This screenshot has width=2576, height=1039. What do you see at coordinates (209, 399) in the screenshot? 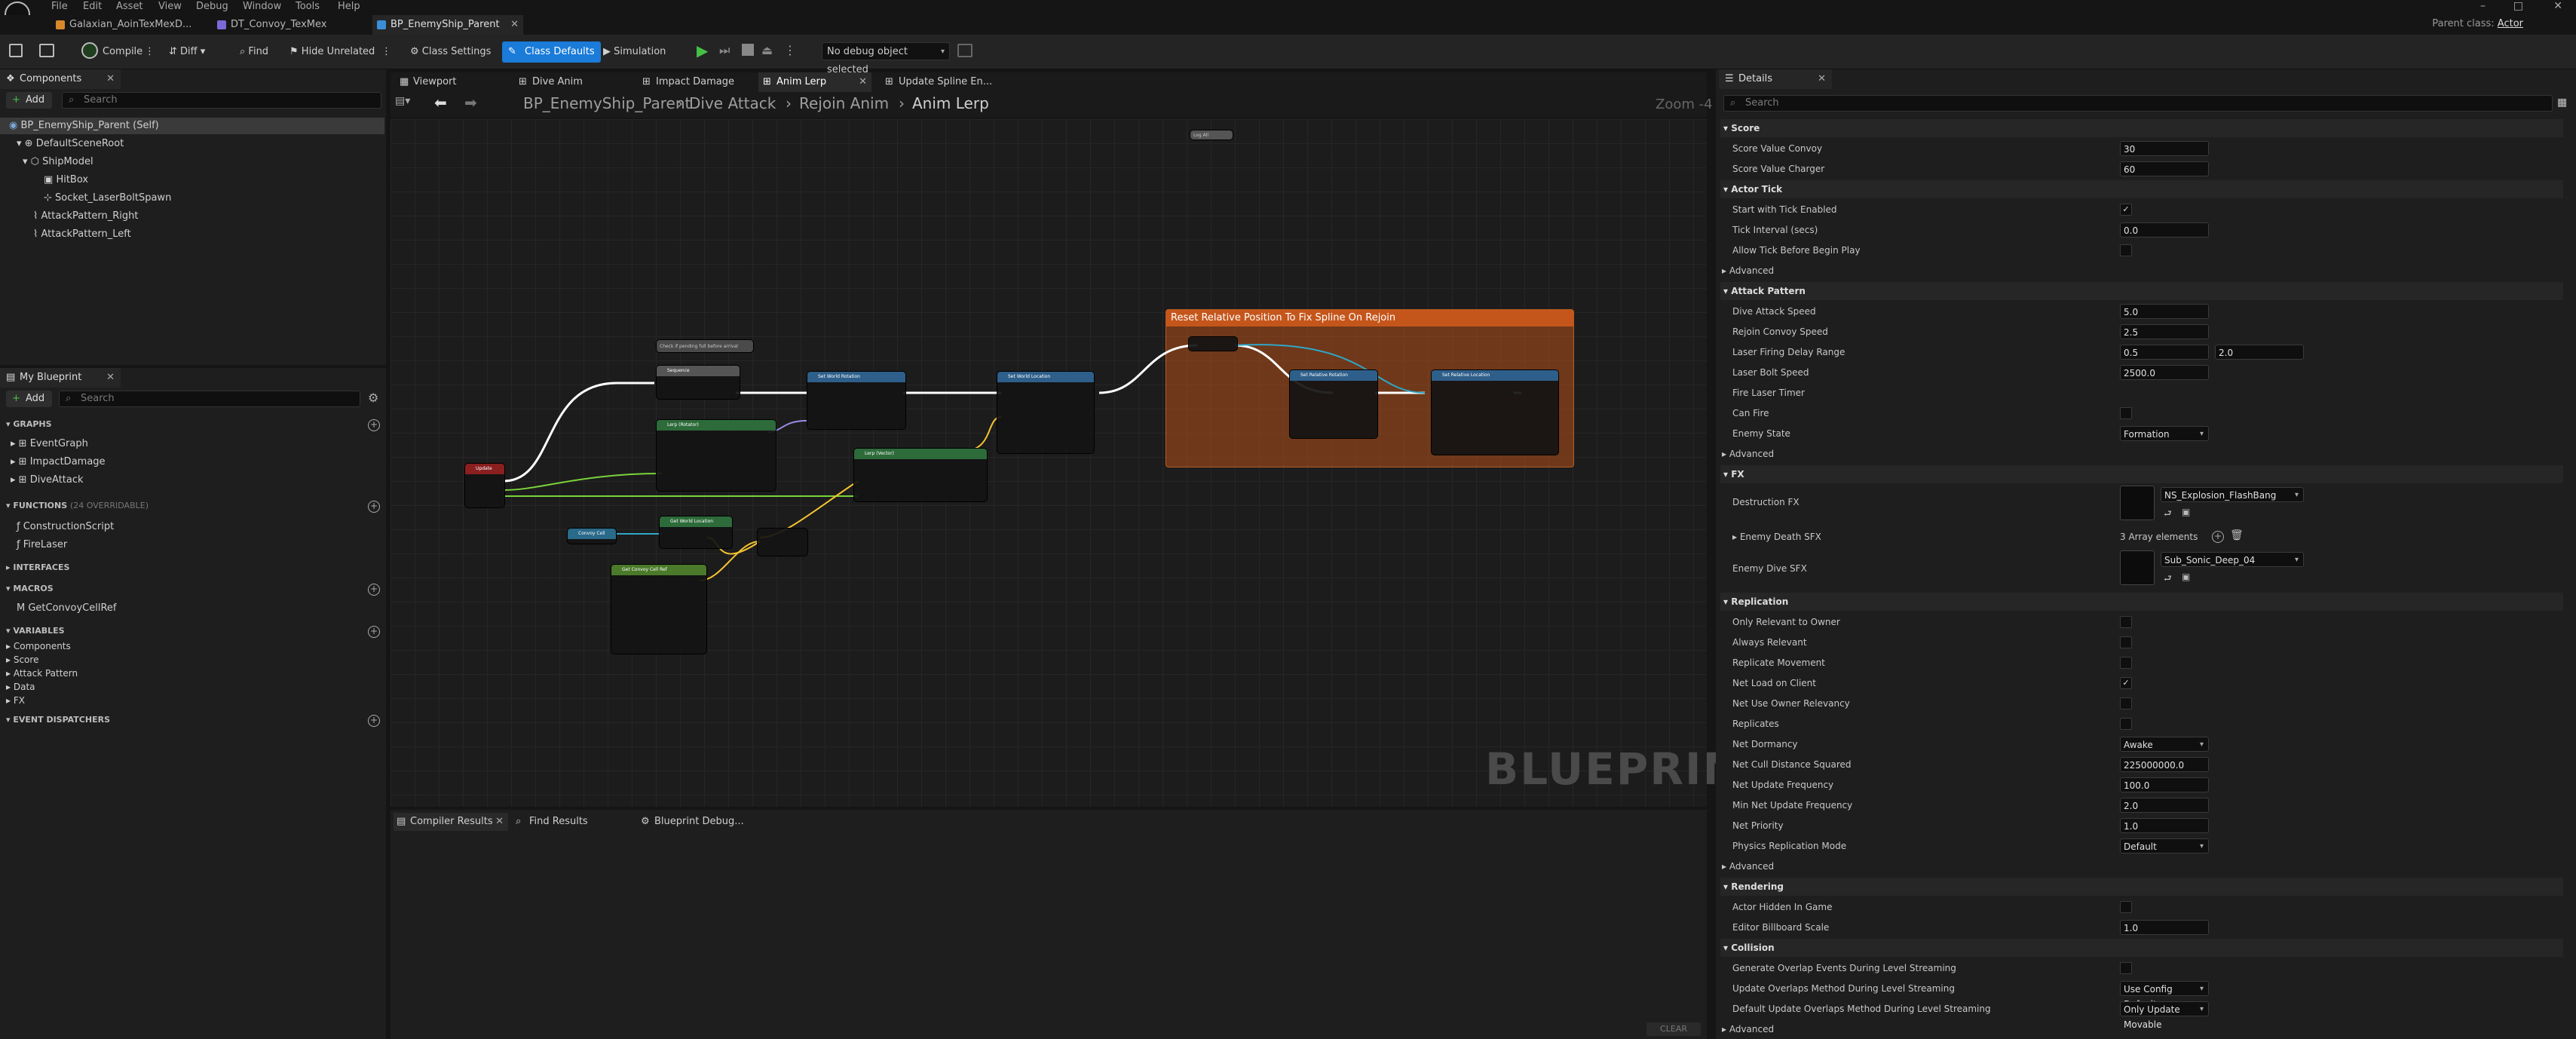
I see `my-blueprint-search-input: ⌕ Search` at bounding box center [209, 399].